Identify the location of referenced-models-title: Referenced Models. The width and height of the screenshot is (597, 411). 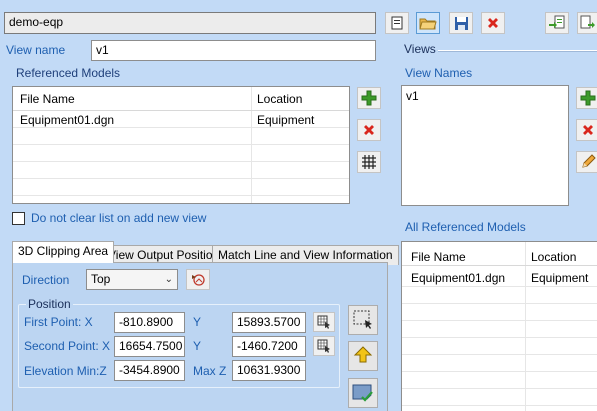
(68, 73).